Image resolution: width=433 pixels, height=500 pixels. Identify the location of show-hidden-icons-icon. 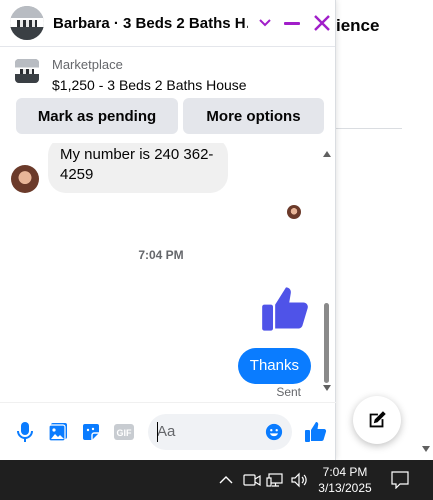
(226, 480).